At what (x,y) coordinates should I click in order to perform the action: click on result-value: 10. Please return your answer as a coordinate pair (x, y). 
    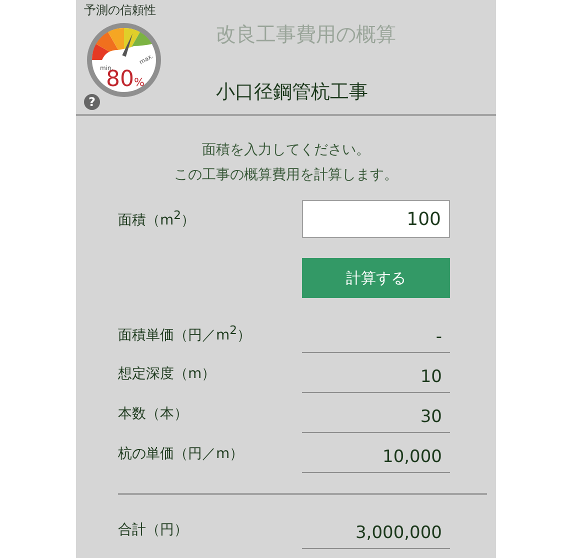
    Looking at the image, I should click on (376, 373).